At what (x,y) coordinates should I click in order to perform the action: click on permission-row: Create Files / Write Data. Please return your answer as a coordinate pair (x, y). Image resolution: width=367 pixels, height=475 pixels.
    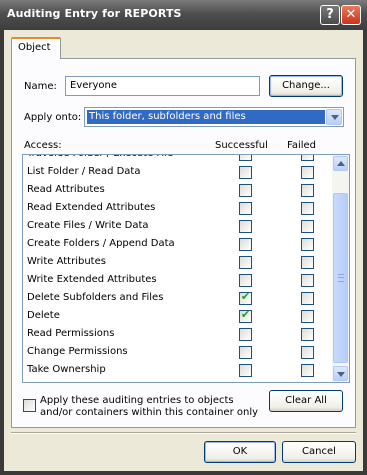
    Looking at the image, I should click on (178, 226).